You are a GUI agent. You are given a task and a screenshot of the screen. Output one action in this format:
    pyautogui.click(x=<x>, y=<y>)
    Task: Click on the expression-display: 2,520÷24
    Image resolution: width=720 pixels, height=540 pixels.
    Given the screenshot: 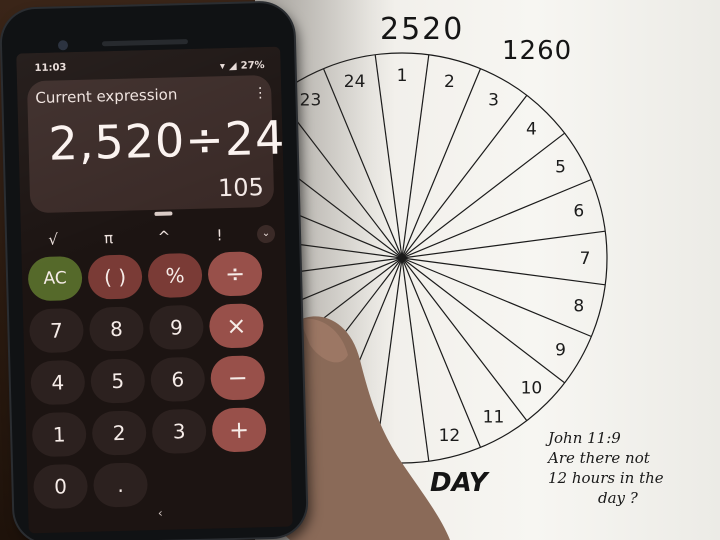 What is the action you would take?
    pyautogui.click(x=167, y=141)
    